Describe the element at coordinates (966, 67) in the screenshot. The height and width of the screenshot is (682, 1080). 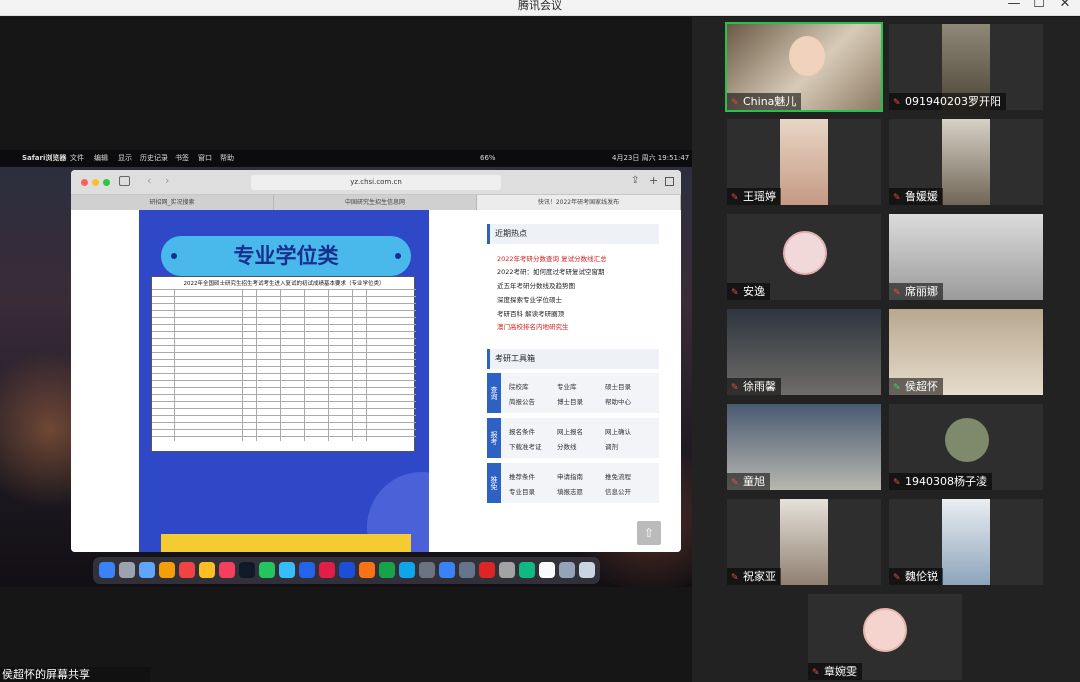
I see `participant-tile: ✎ 091940203罗开阳` at that location.